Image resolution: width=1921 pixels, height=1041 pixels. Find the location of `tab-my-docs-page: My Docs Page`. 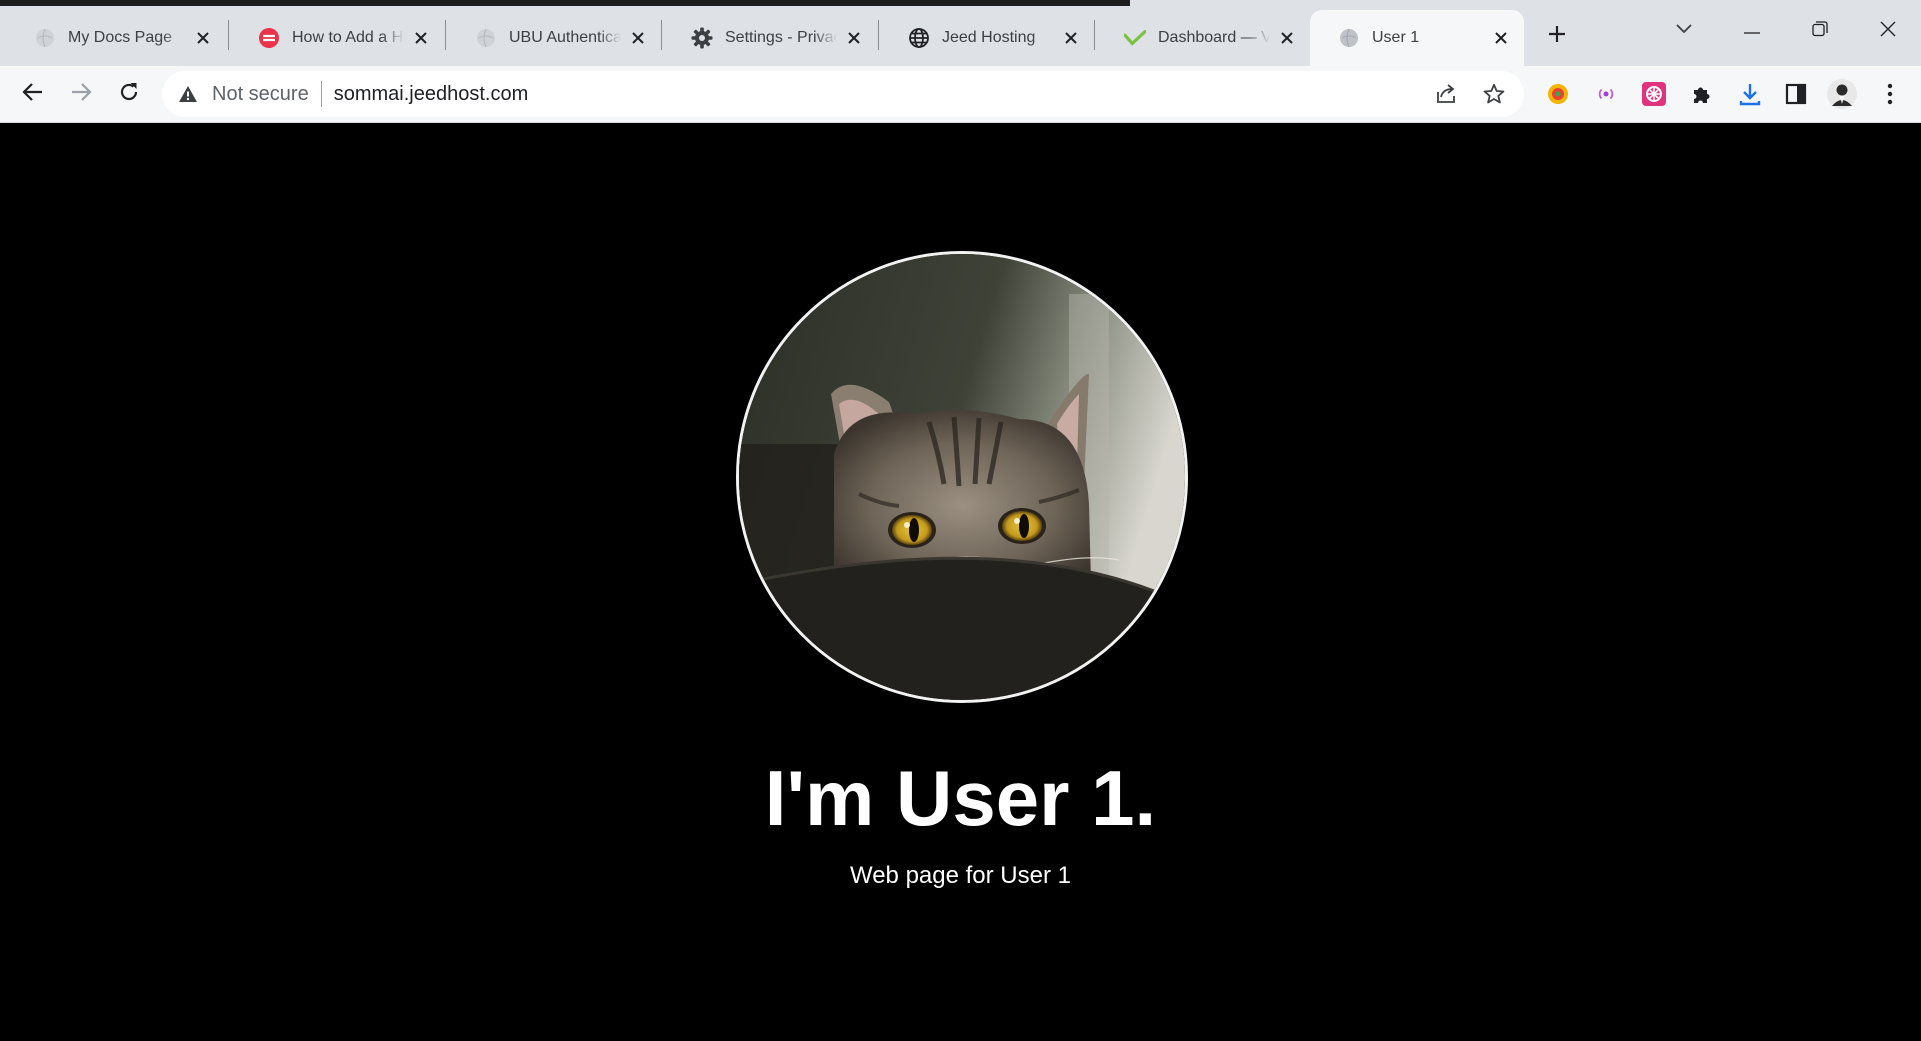

tab-my-docs-page: My Docs Page is located at coordinates (116, 38).